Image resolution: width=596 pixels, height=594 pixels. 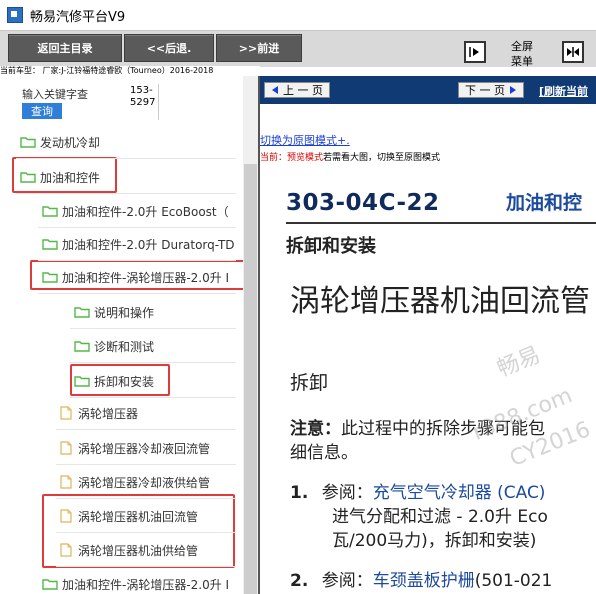 I want to click on collapse-panel-button, so click(x=475, y=52).